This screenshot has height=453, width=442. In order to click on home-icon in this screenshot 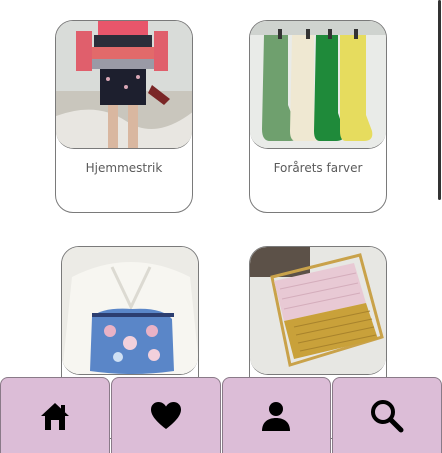, I will do `click(54, 416)`.